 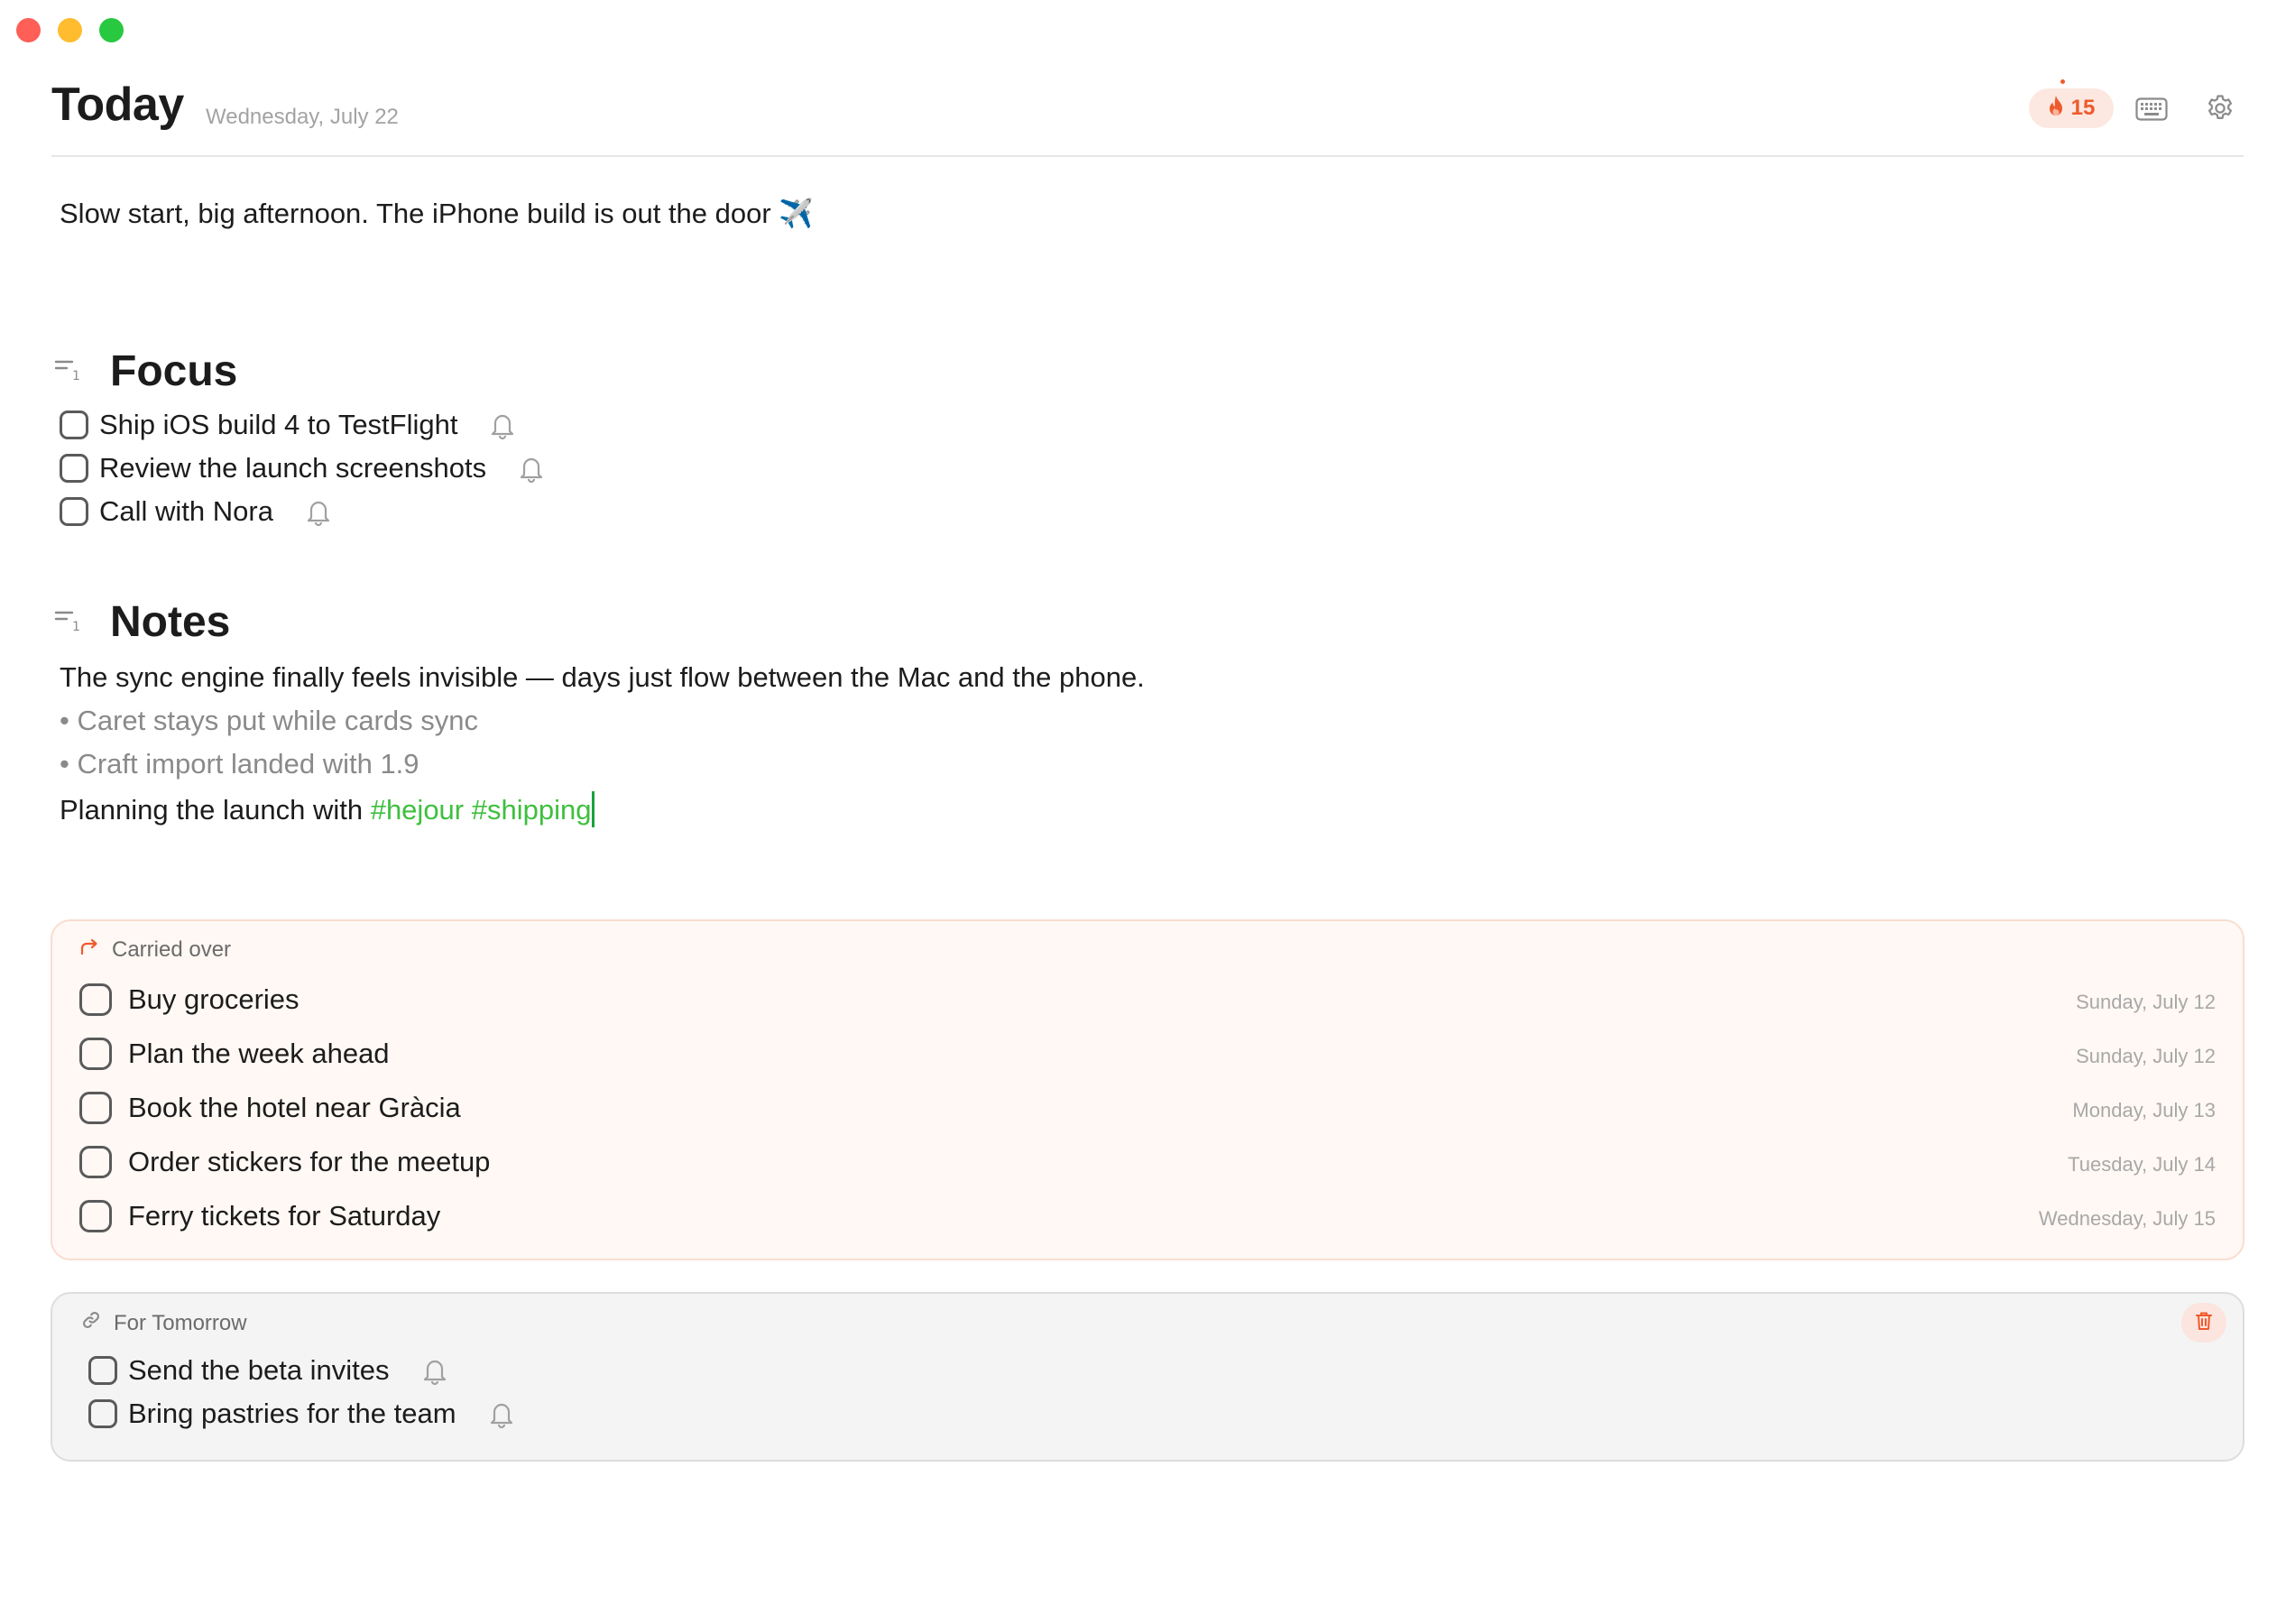 I want to click on notes-title: Notes, so click(x=171, y=622).